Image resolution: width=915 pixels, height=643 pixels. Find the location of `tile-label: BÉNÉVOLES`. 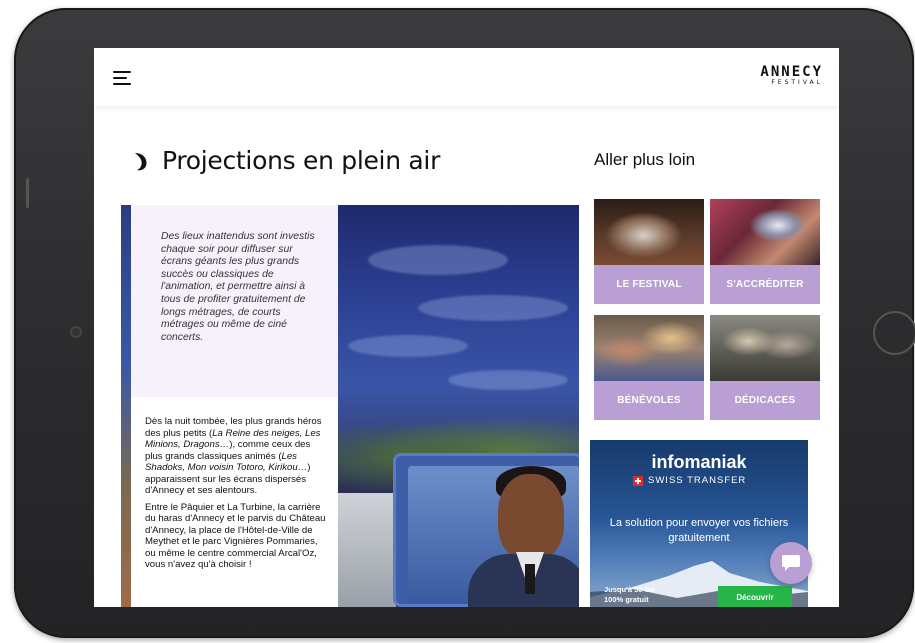

tile-label: BÉNÉVOLES is located at coordinates (649, 400).